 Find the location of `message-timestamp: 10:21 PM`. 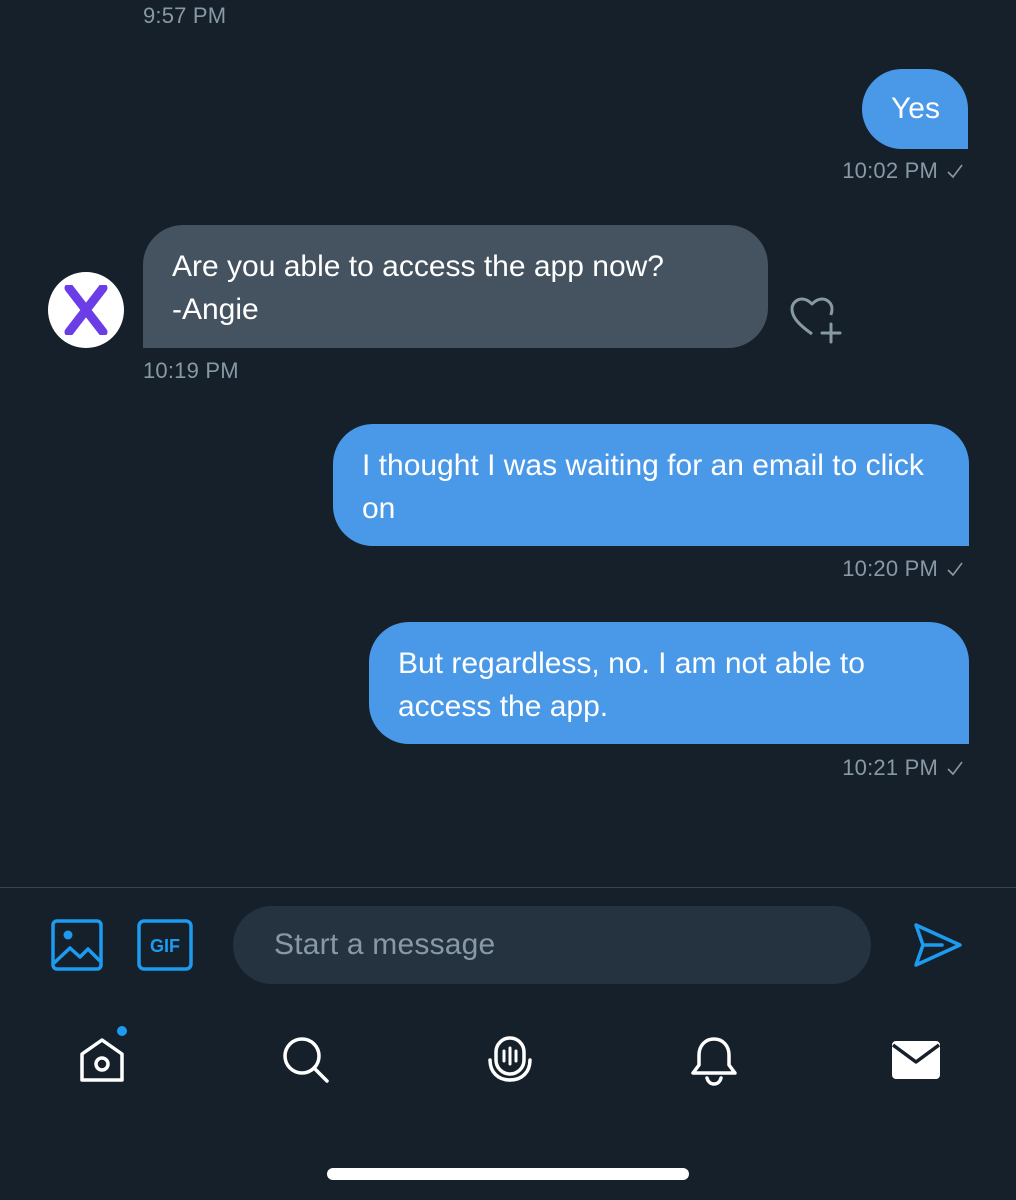

message-timestamp: 10:21 PM is located at coordinates (903, 768).